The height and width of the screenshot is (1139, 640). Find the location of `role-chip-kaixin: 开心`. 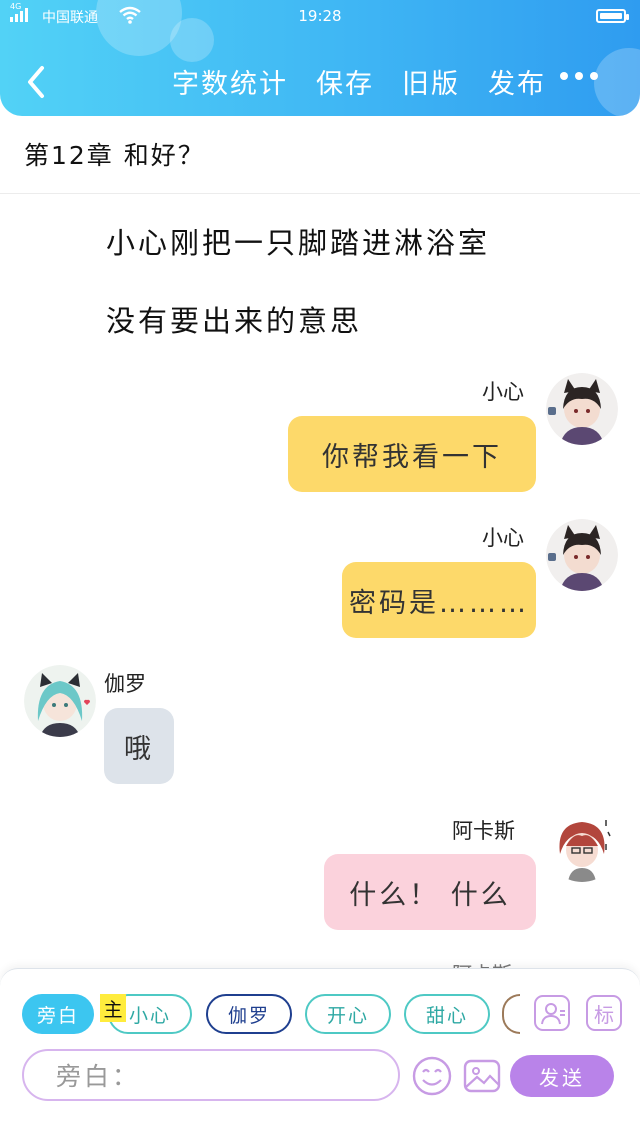

role-chip-kaixin: 开心 is located at coordinates (348, 1014).